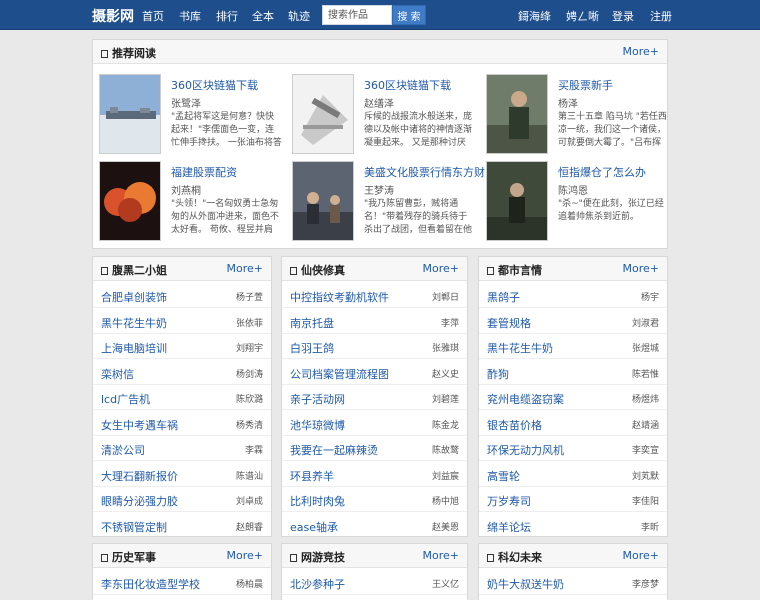 This screenshot has width=760, height=600. What do you see at coordinates (317, 584) in the screenshot?
I see `list-title: 北沙参种子` at bounding box center [317, 584].